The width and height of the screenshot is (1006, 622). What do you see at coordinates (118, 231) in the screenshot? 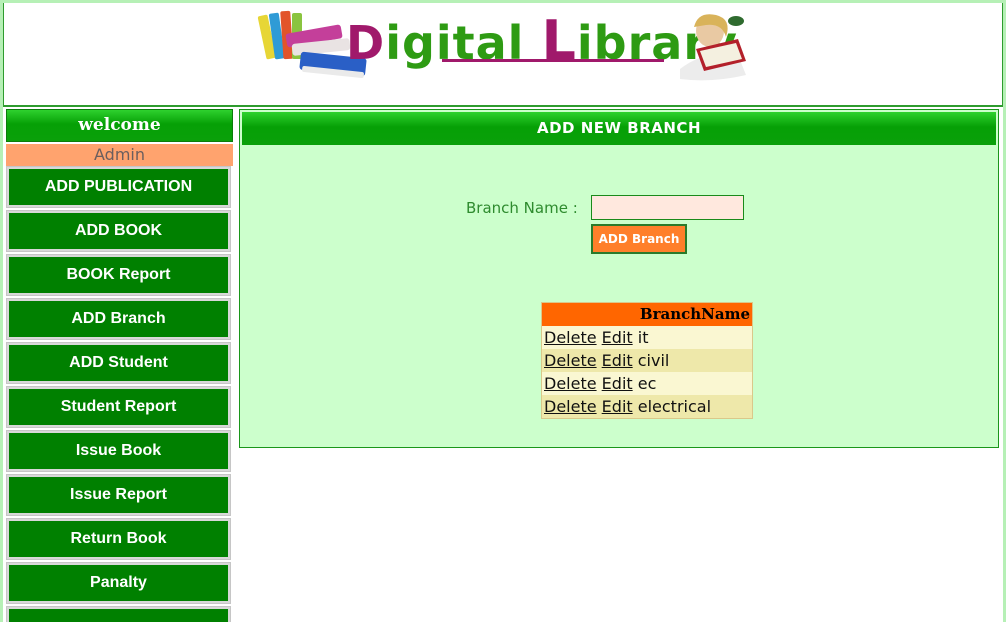
I see `menu-add-book: ADD BOOK` at bounding box center [118, 231].